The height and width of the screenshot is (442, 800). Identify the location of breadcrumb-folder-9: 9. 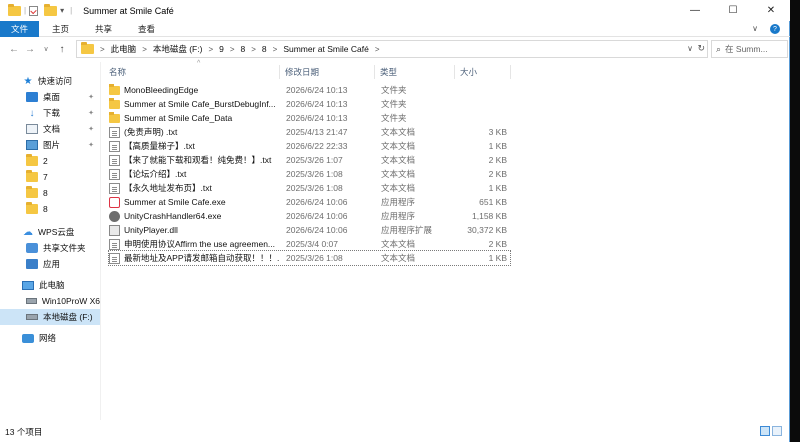
(221, 49).